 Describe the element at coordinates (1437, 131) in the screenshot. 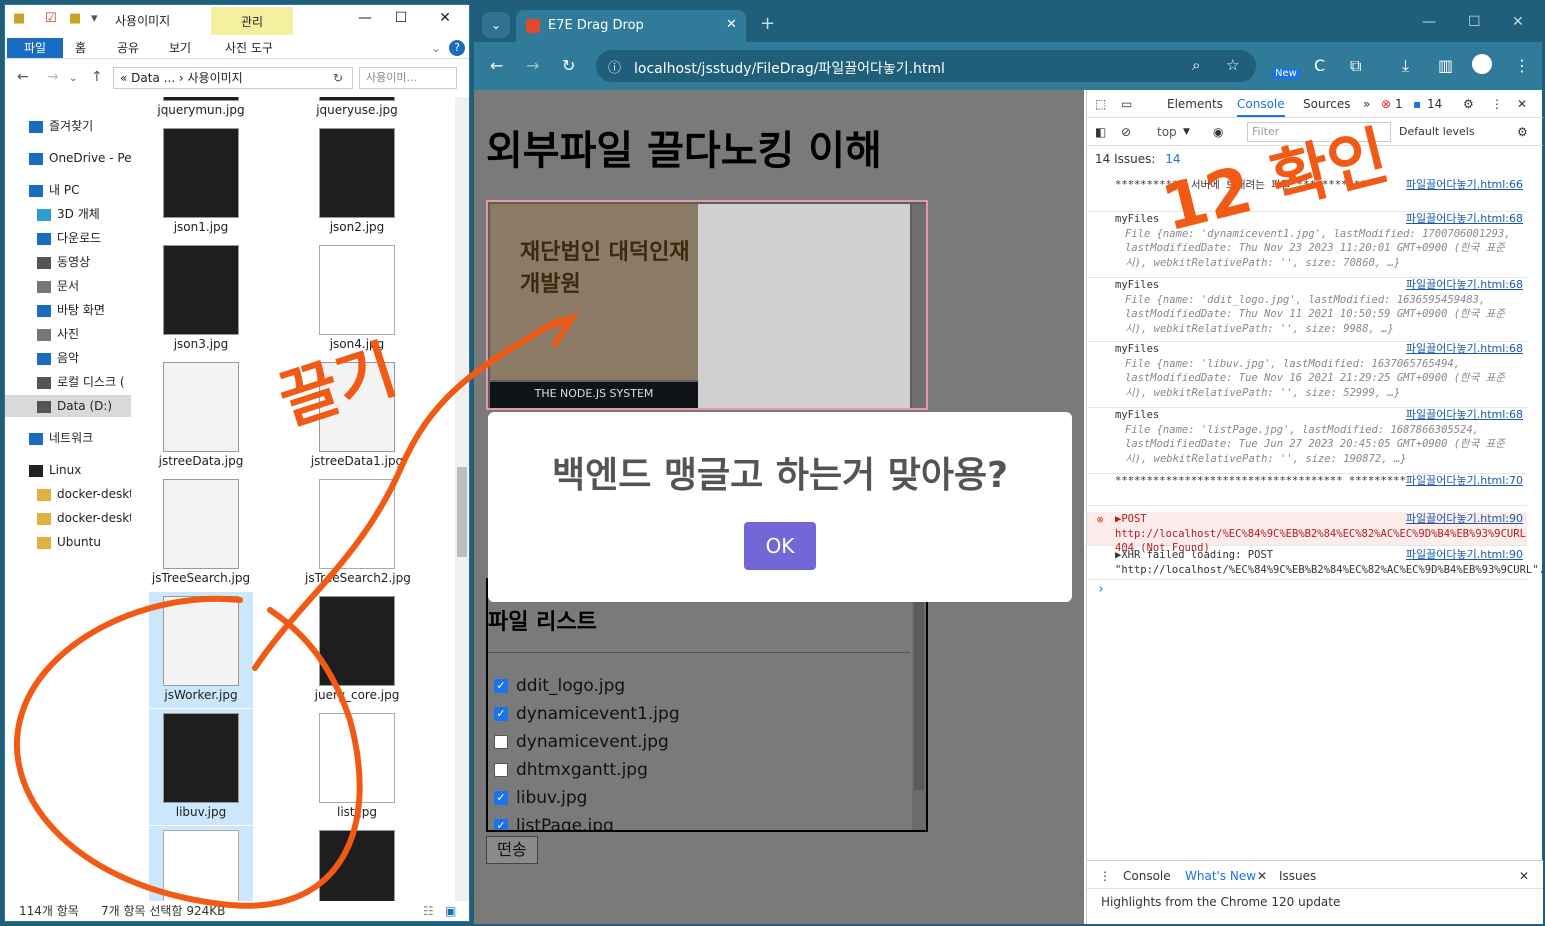

I see `log-levels-dropdown: Default levels` at that location.